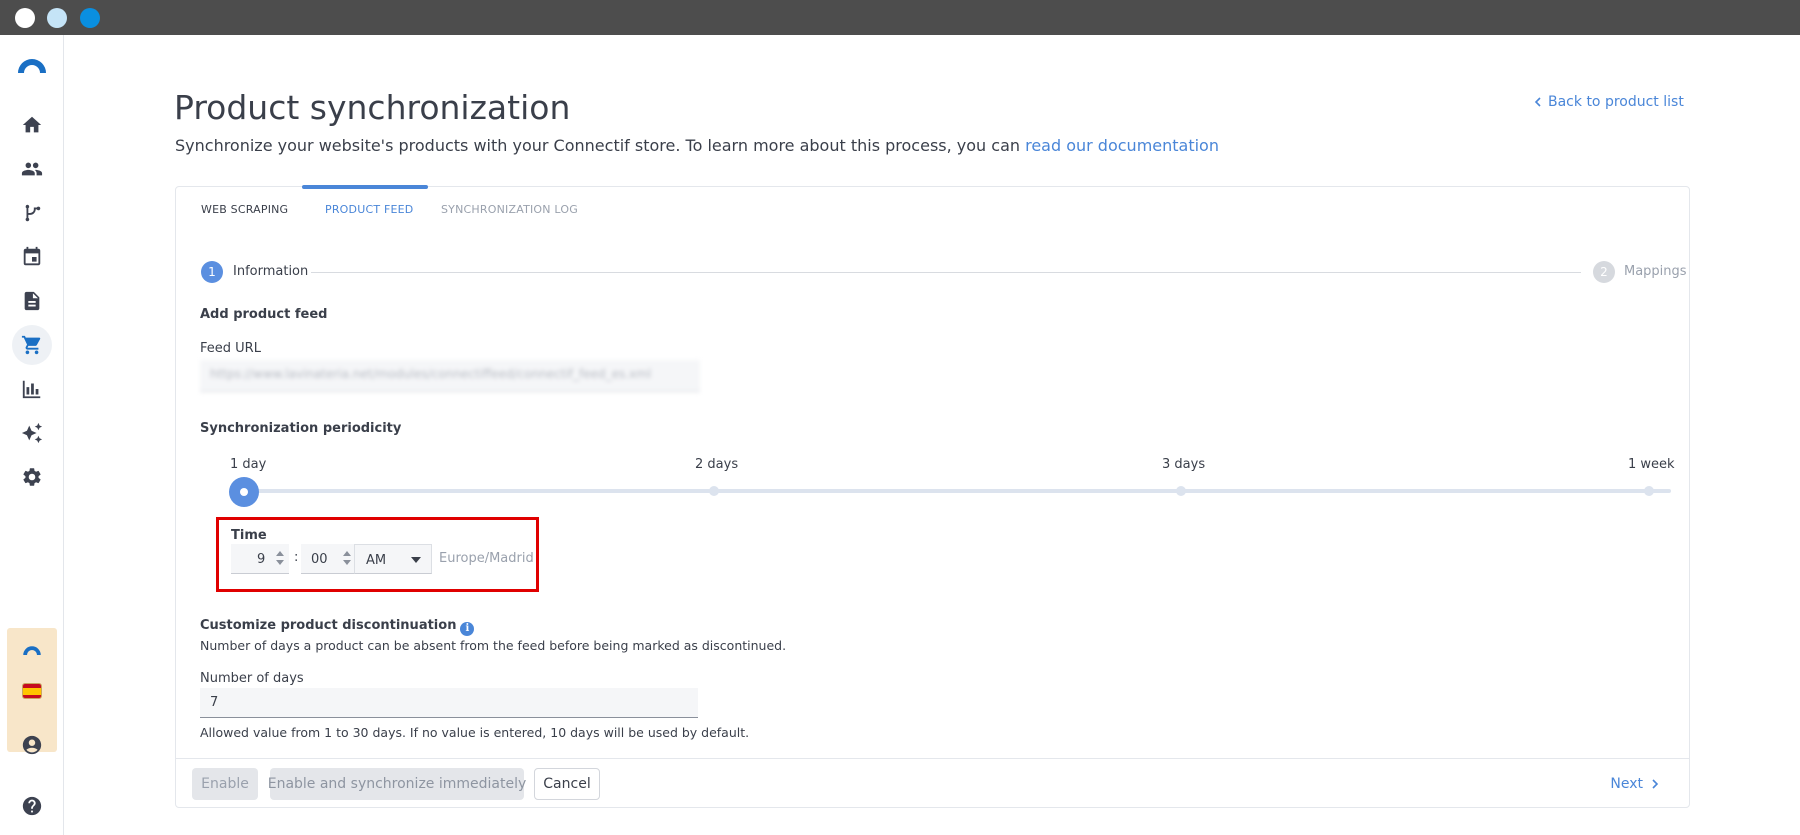 The image size is (1800, 835). What do you see at coordinates (212, 272) in the screenshot?
I see `step-1-number: 1` at bounding box center [212, 272].